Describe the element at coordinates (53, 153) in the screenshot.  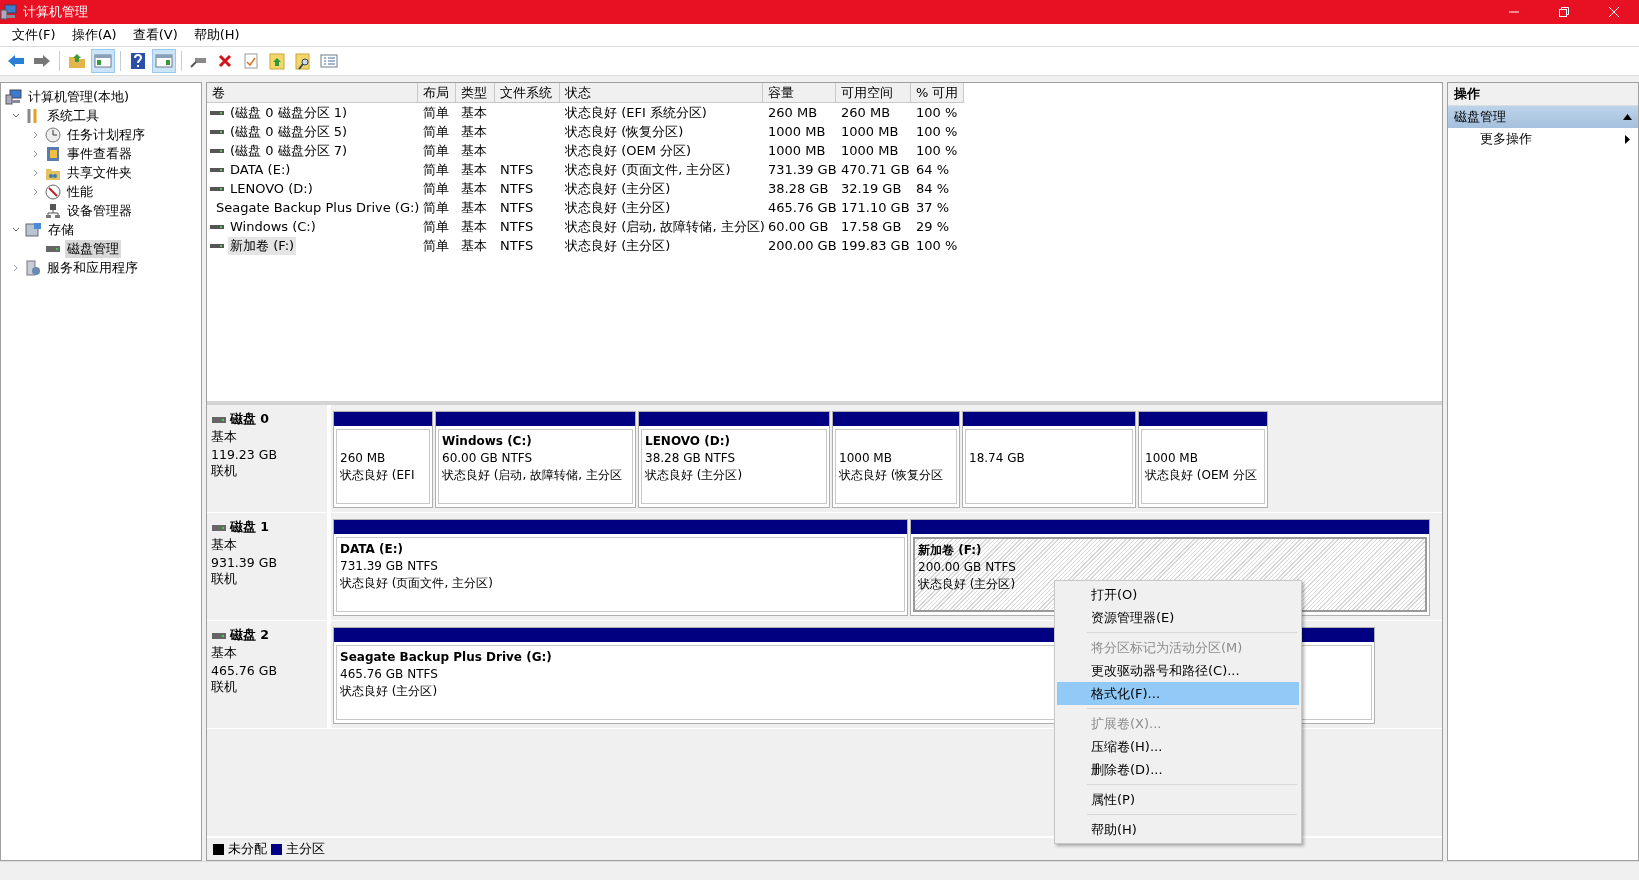
I see `log-book-icon` at that location.